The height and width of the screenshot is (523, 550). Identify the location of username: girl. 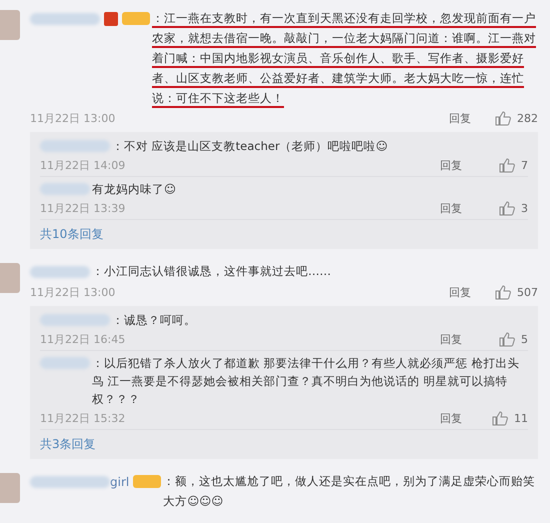
(120, 481).